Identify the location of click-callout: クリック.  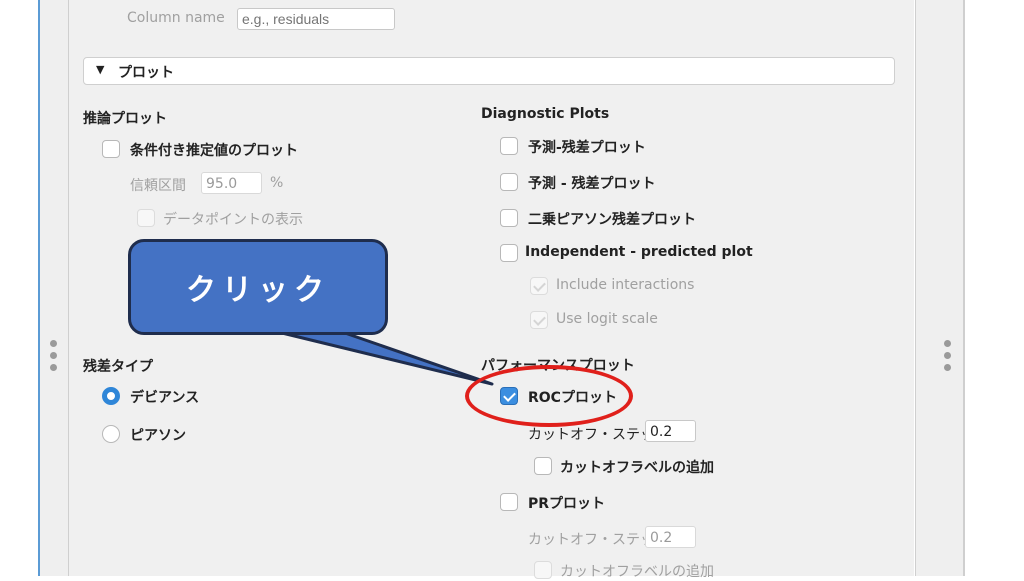
(258, 287).